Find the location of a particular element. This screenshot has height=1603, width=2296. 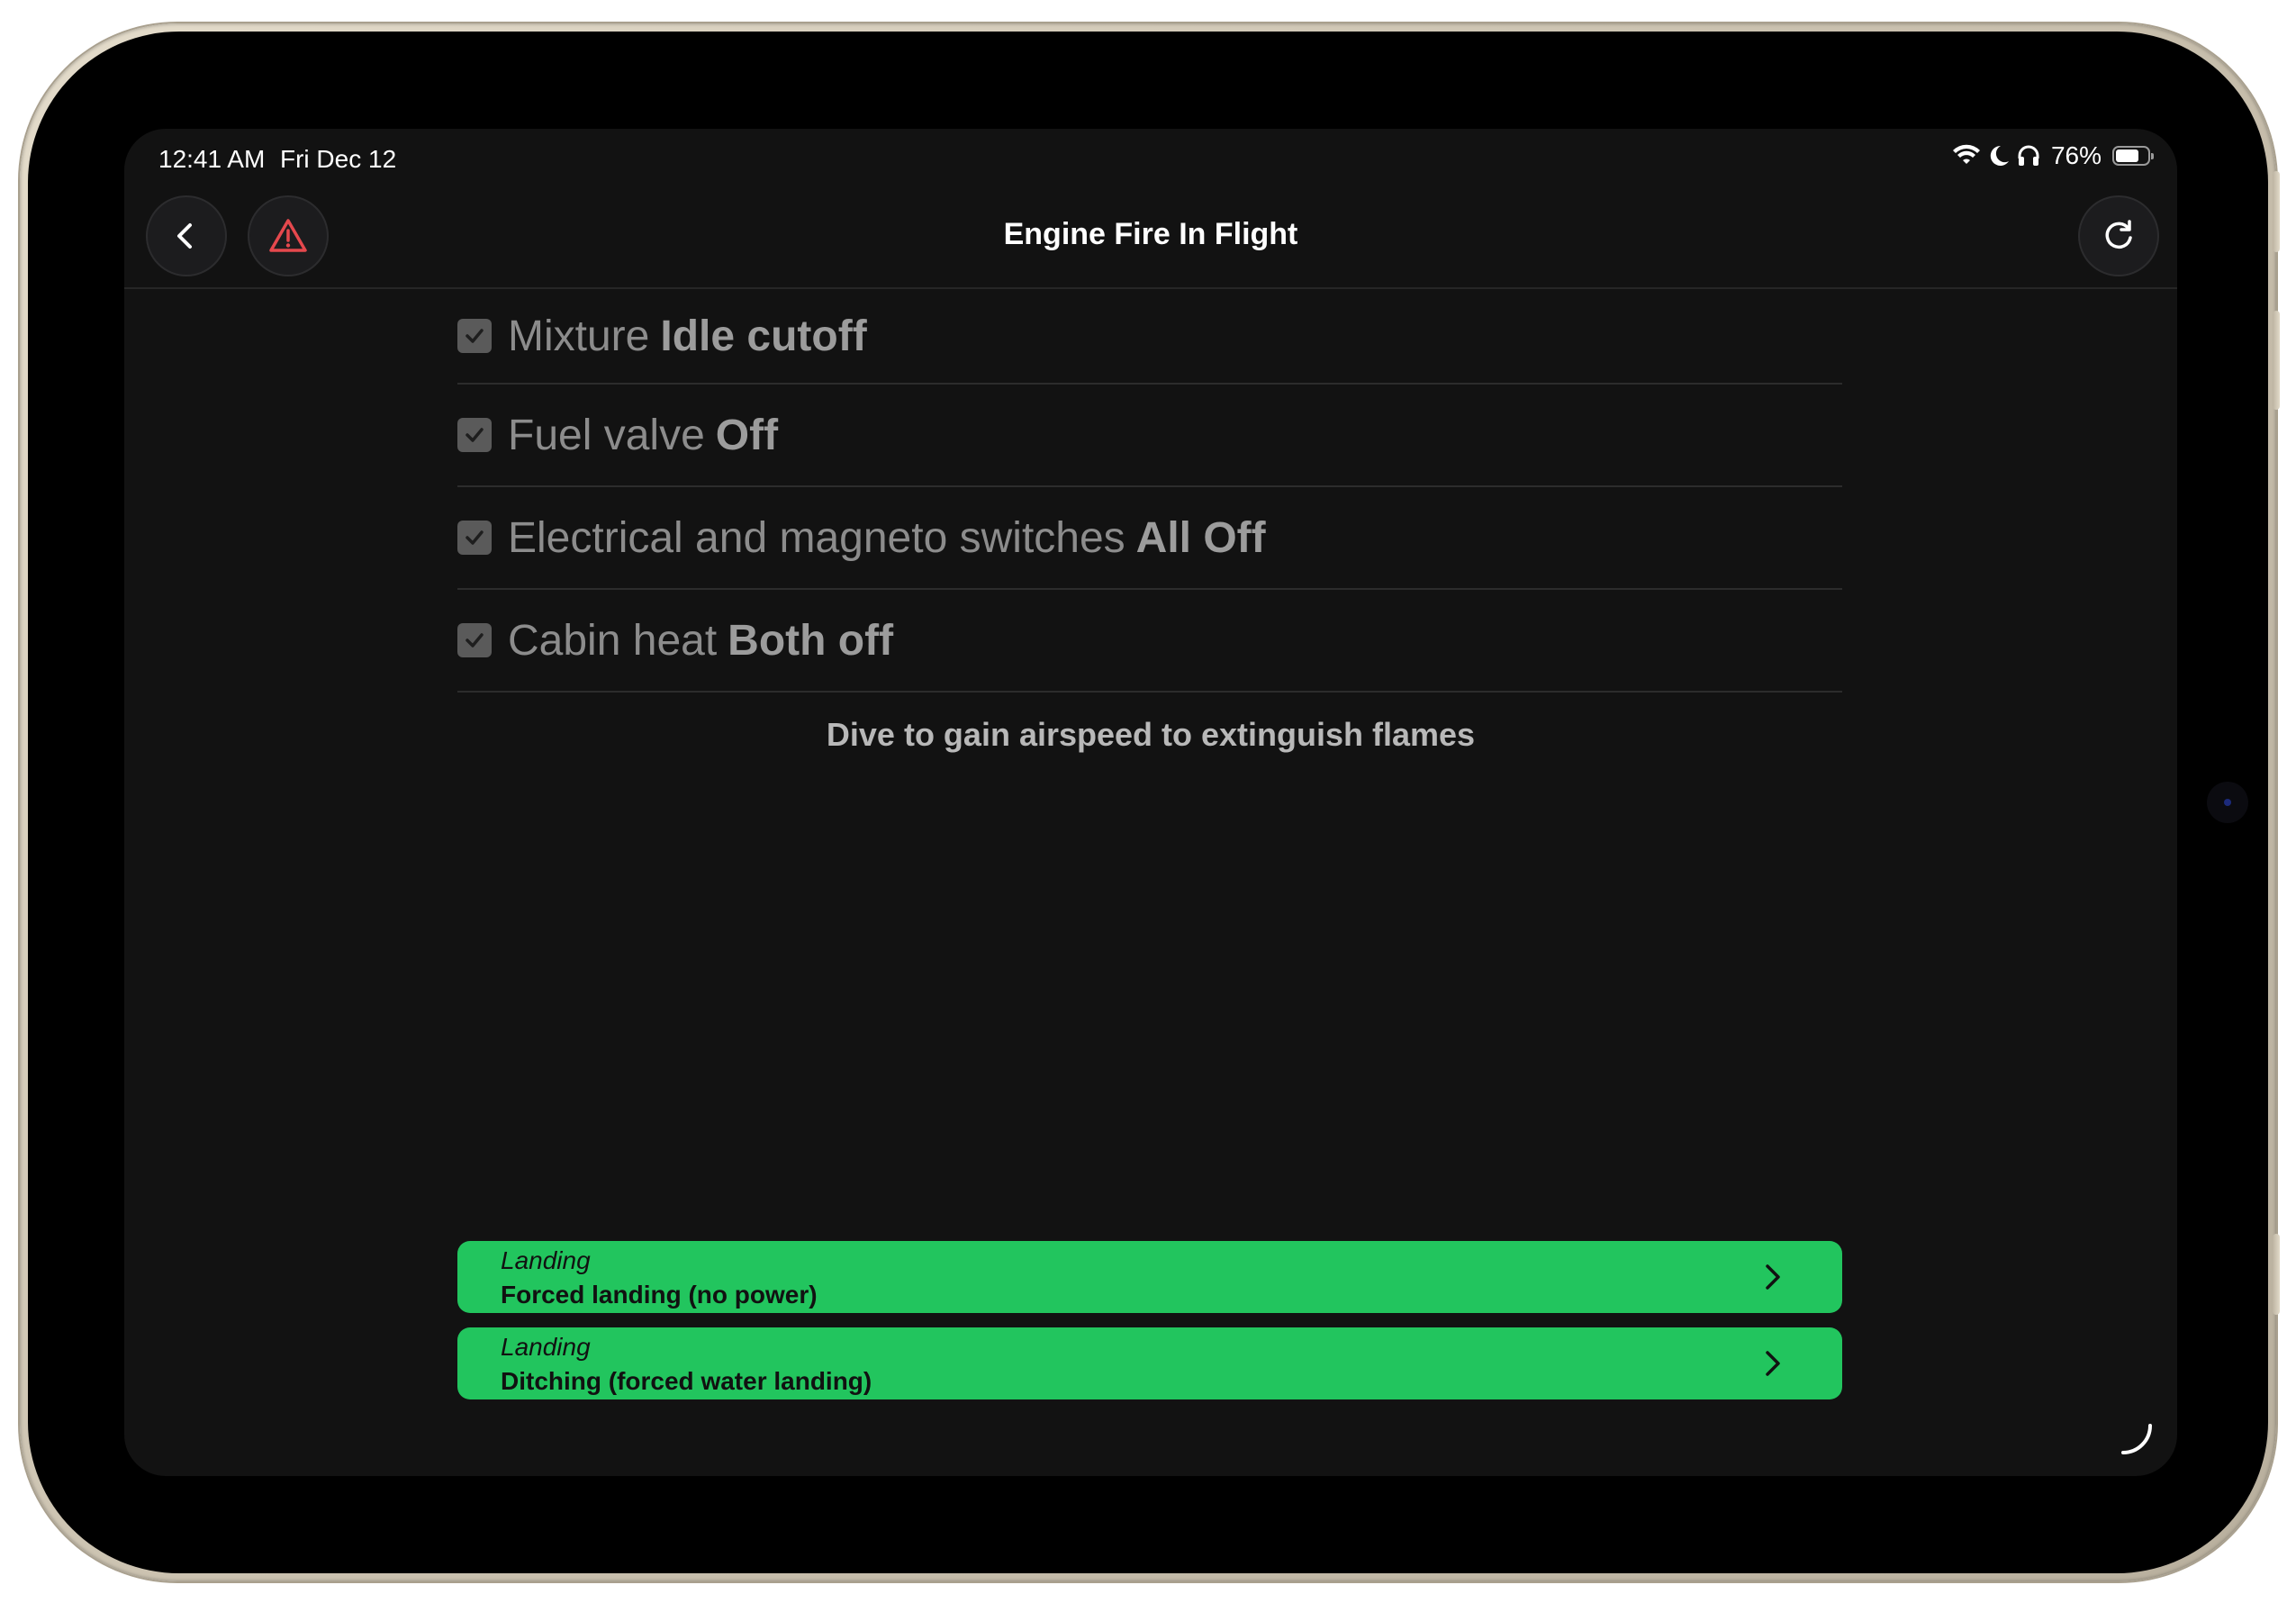

checklist-item-text: Mixture Idle cutoff is located at coordinates (687, 336).